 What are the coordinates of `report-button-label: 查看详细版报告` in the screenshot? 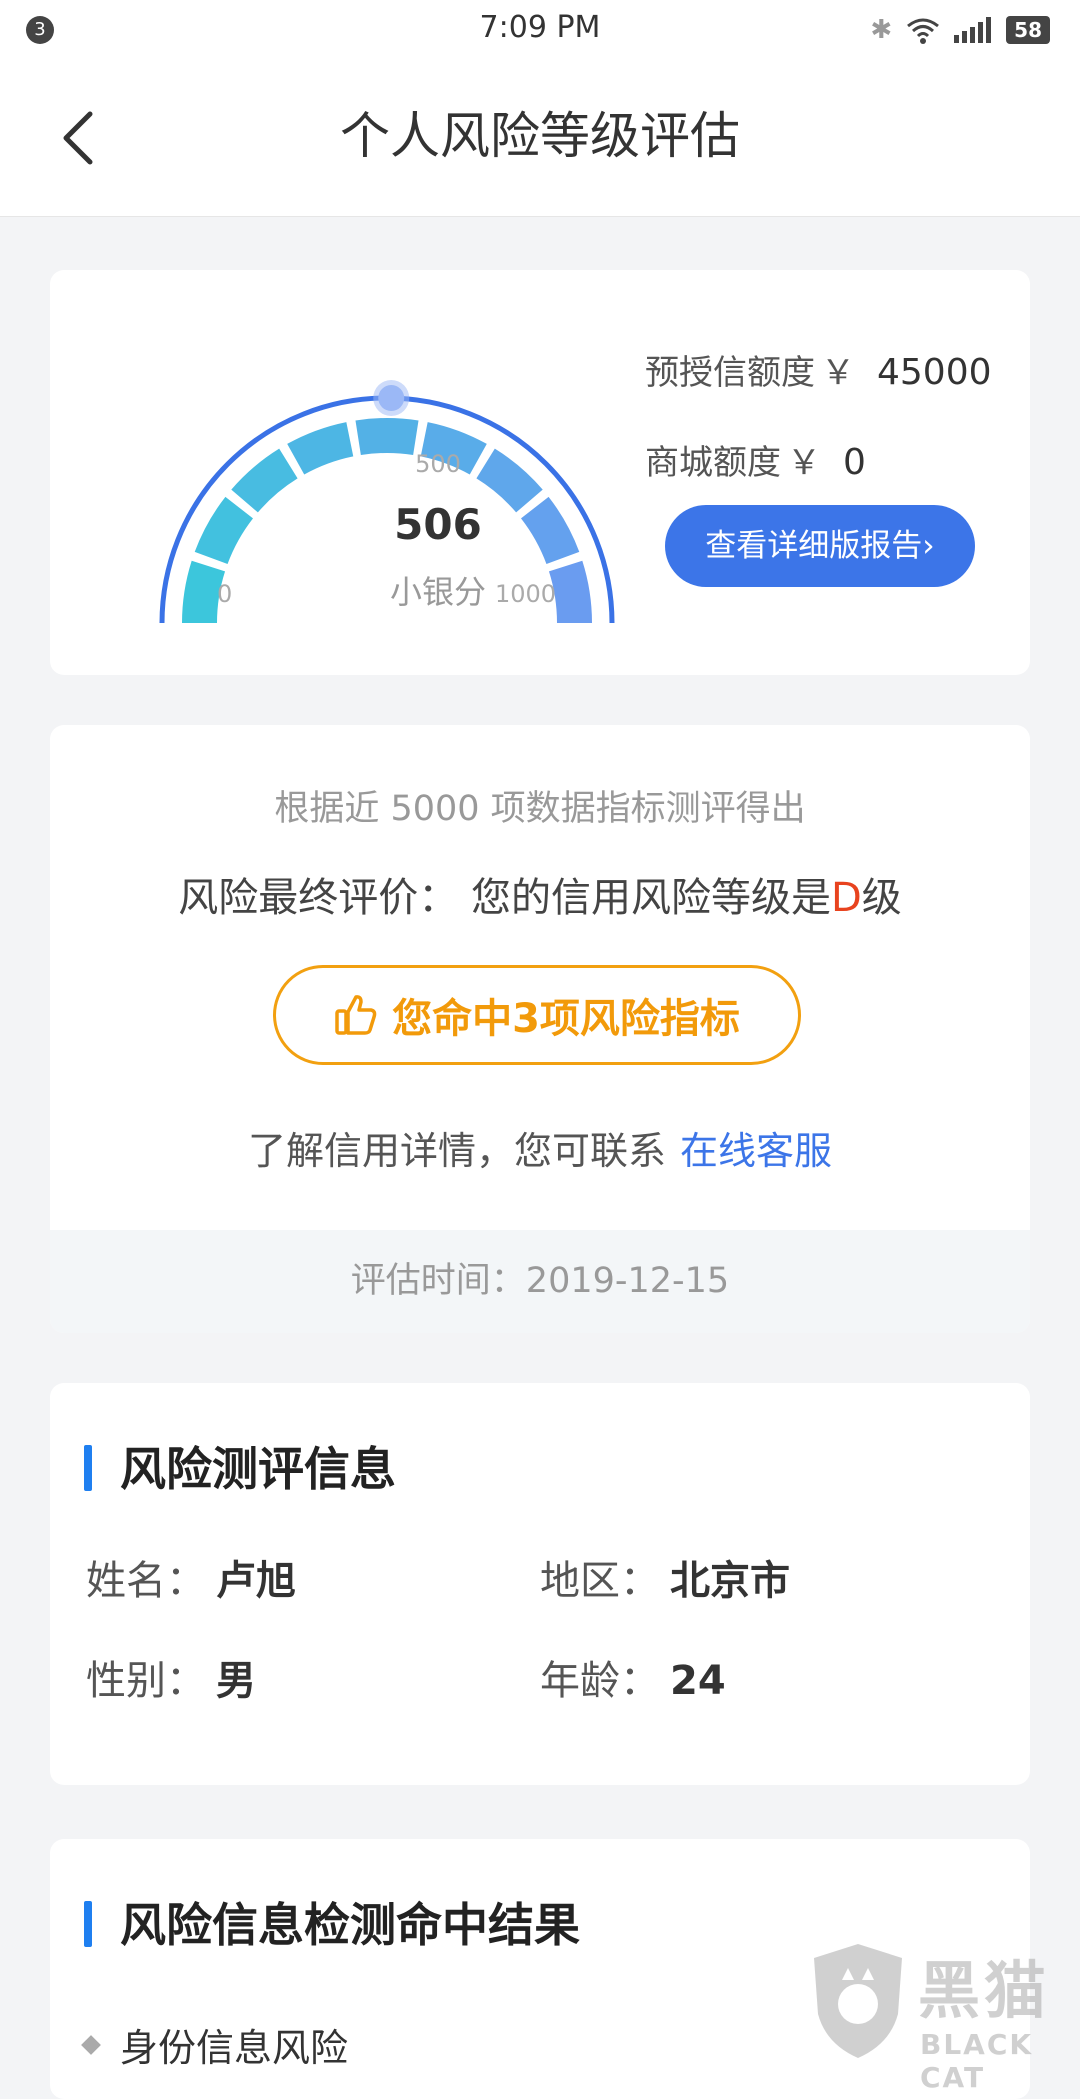 It's located at (814, 546).